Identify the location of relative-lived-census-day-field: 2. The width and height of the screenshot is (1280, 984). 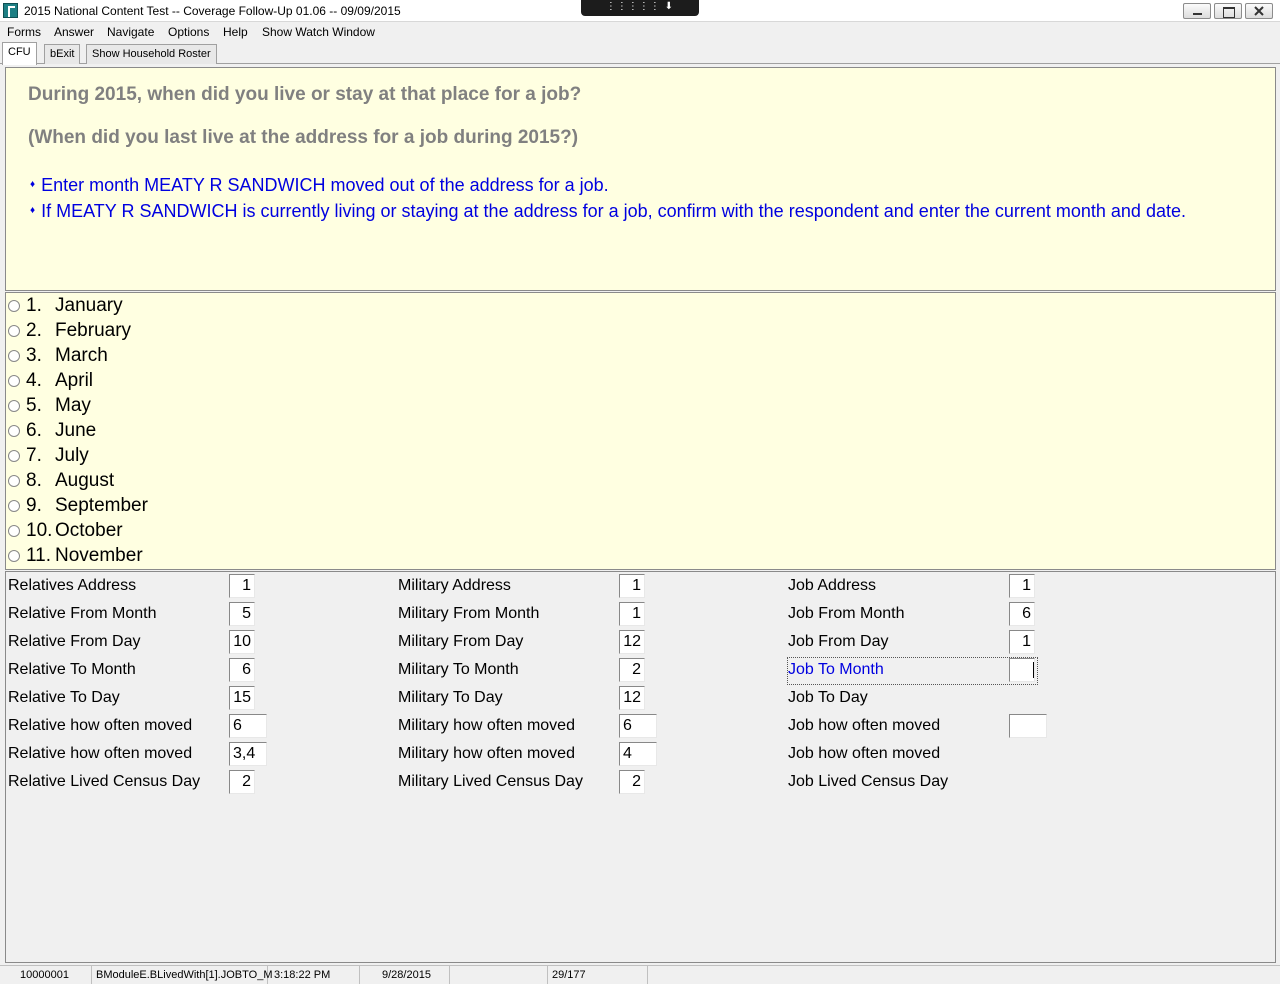
(242, 782).